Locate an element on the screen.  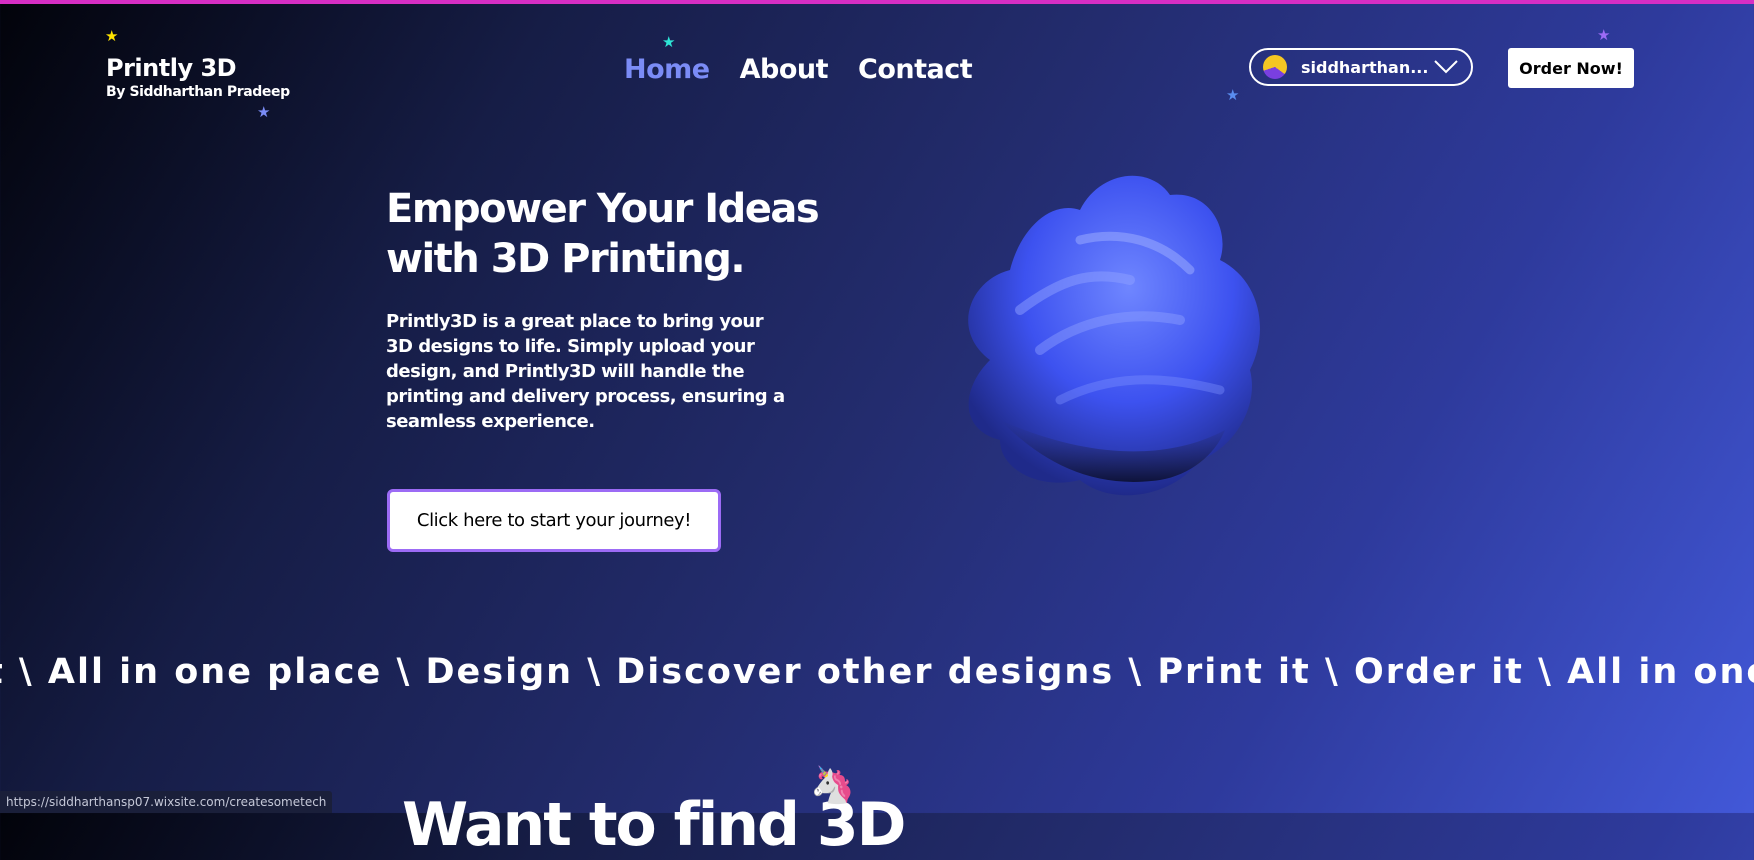
nav-home: Home is located at coordinates (667, 69).